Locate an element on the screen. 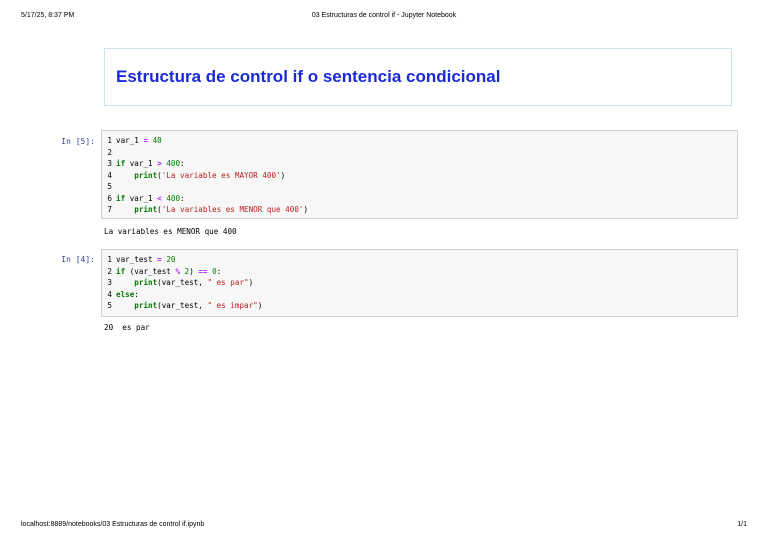  print-footer-page-number: 1/1 is located at coordinates (742, 524).